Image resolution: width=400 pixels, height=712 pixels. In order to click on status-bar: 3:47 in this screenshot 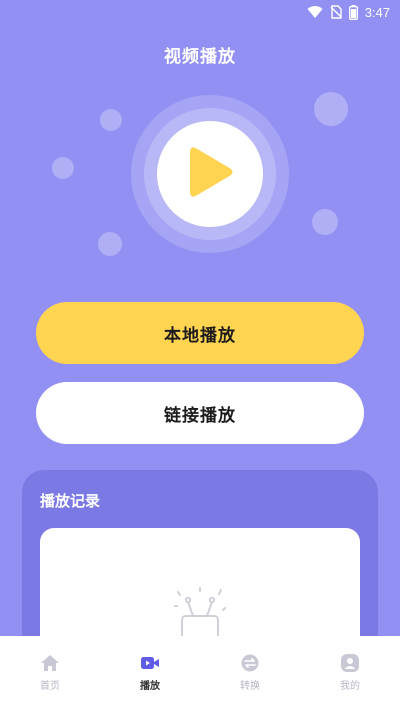, I will do `click(200, 12)`.